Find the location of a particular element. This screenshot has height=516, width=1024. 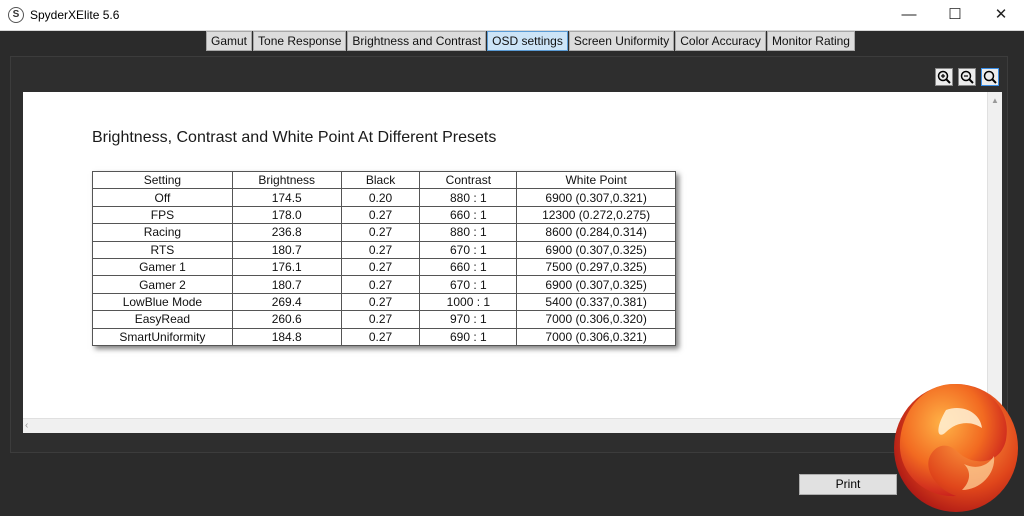

cell-white-point: 5400 (0.337,0.381) is located at coordinates (596, 302).